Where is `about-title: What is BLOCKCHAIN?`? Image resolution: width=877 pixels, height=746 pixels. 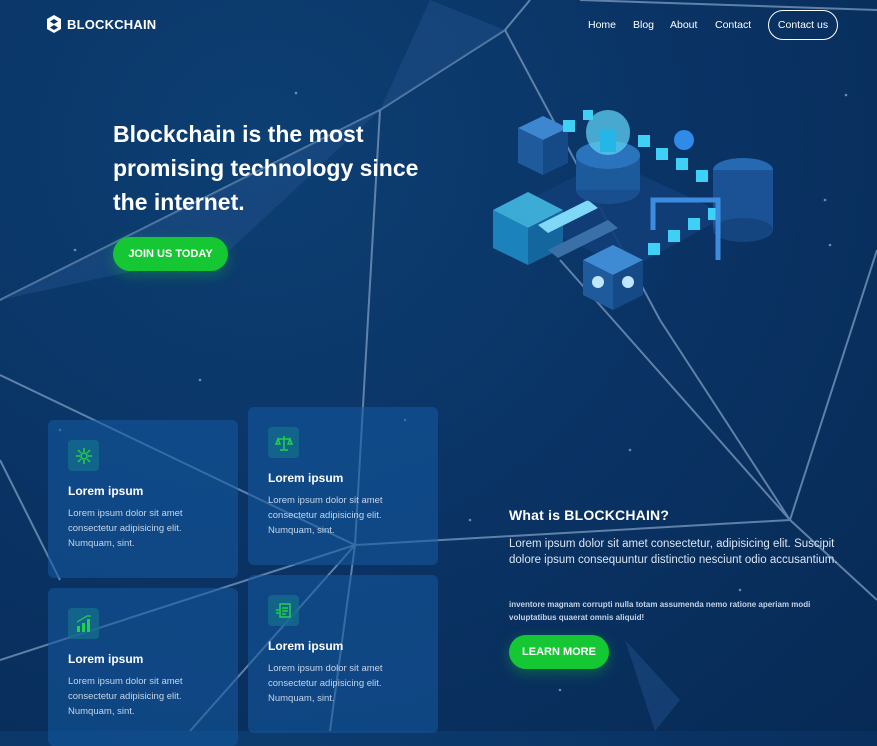 about-title: What is BLOCKCHAIN? is located at coordinates (589, 515).